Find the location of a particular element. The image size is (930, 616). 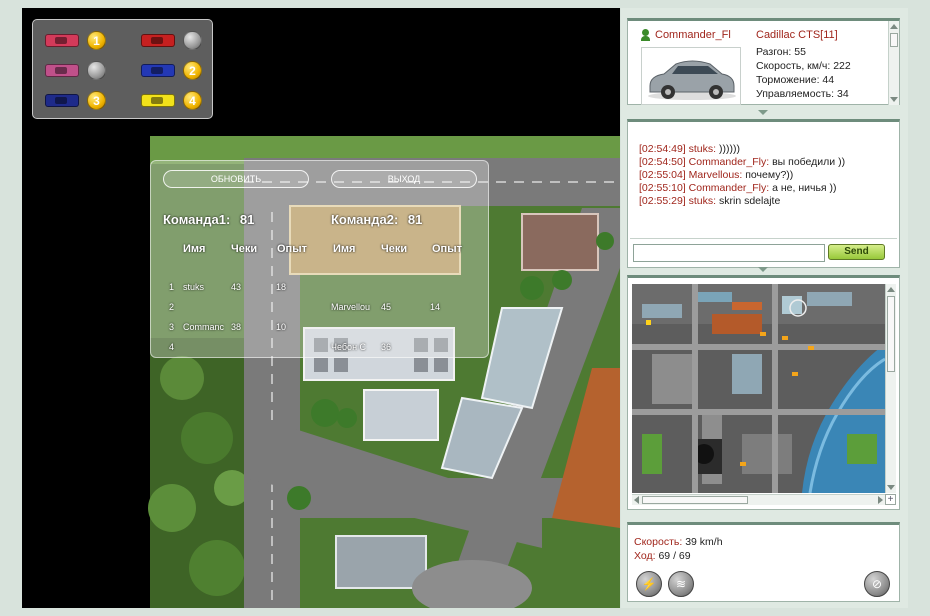

nitro-icon: ⚡ is located at coordinates (649, 584).